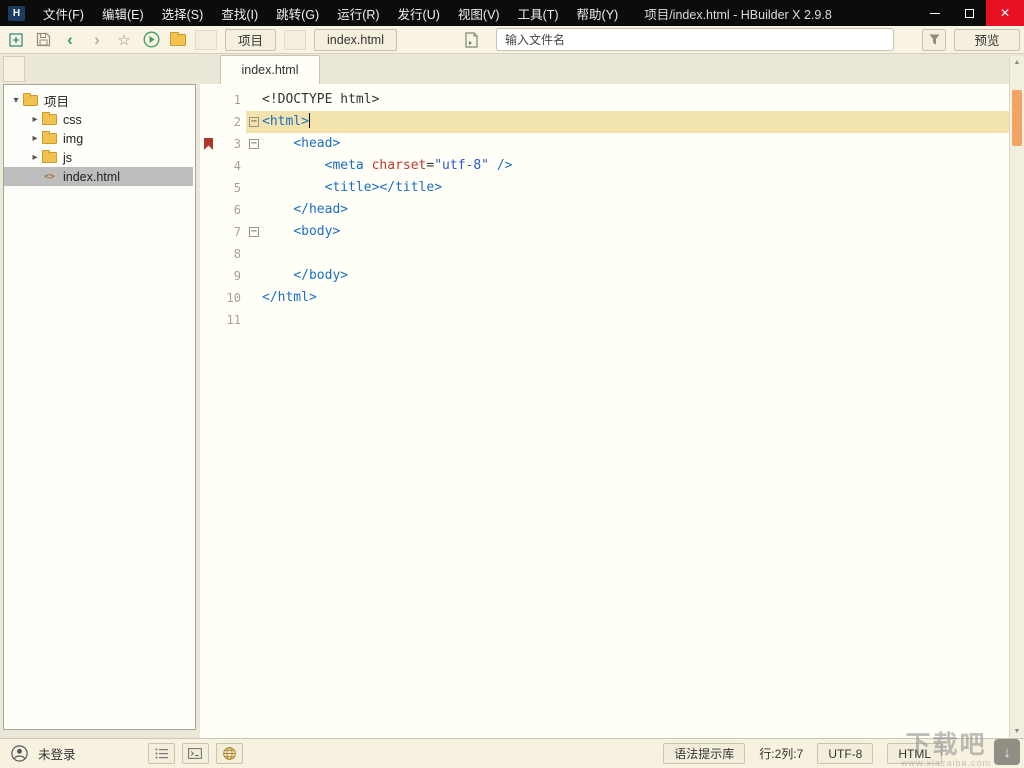  Describe the element at coordinates (845, 753) in the screenshot. I see `encoding-button: UTF-8` at that location.